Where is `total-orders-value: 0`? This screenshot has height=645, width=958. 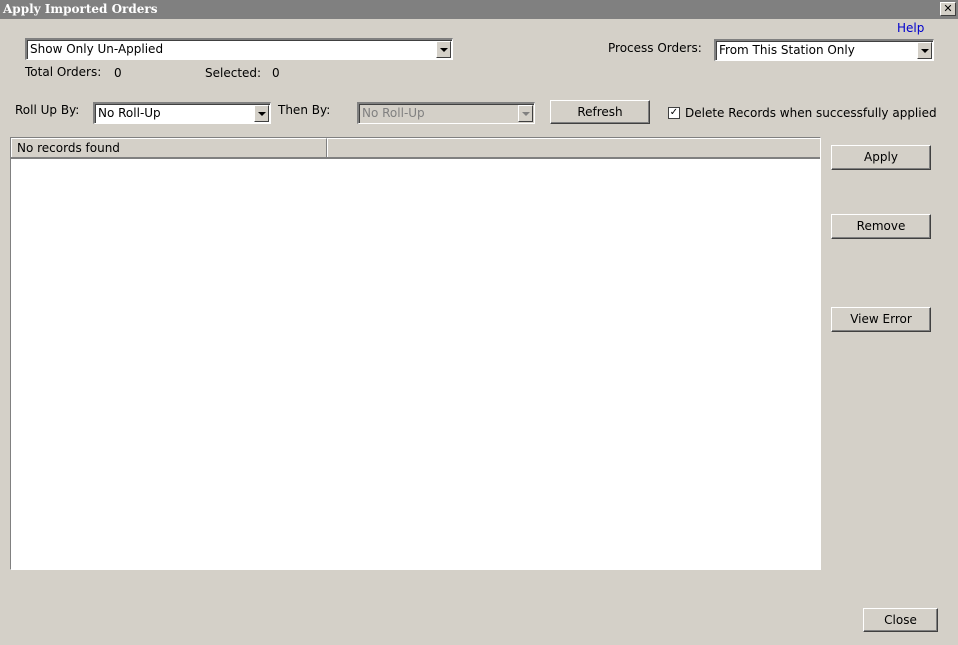 total-orders-value: 0 is located at coordinates (118, 73).